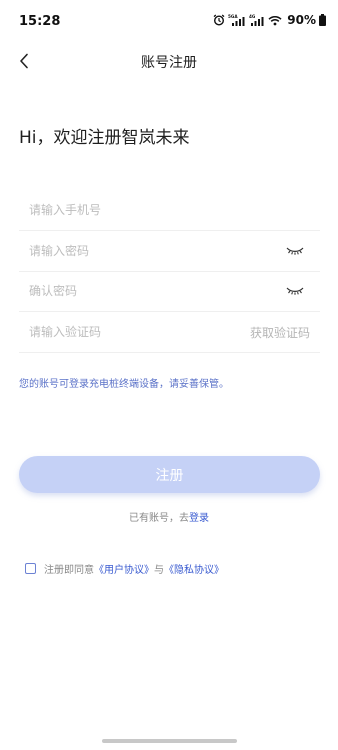  What do you see at coordinates (40, 21) in the screenshot?
I see `clock: 15:28` at bounding box center [40, 21].